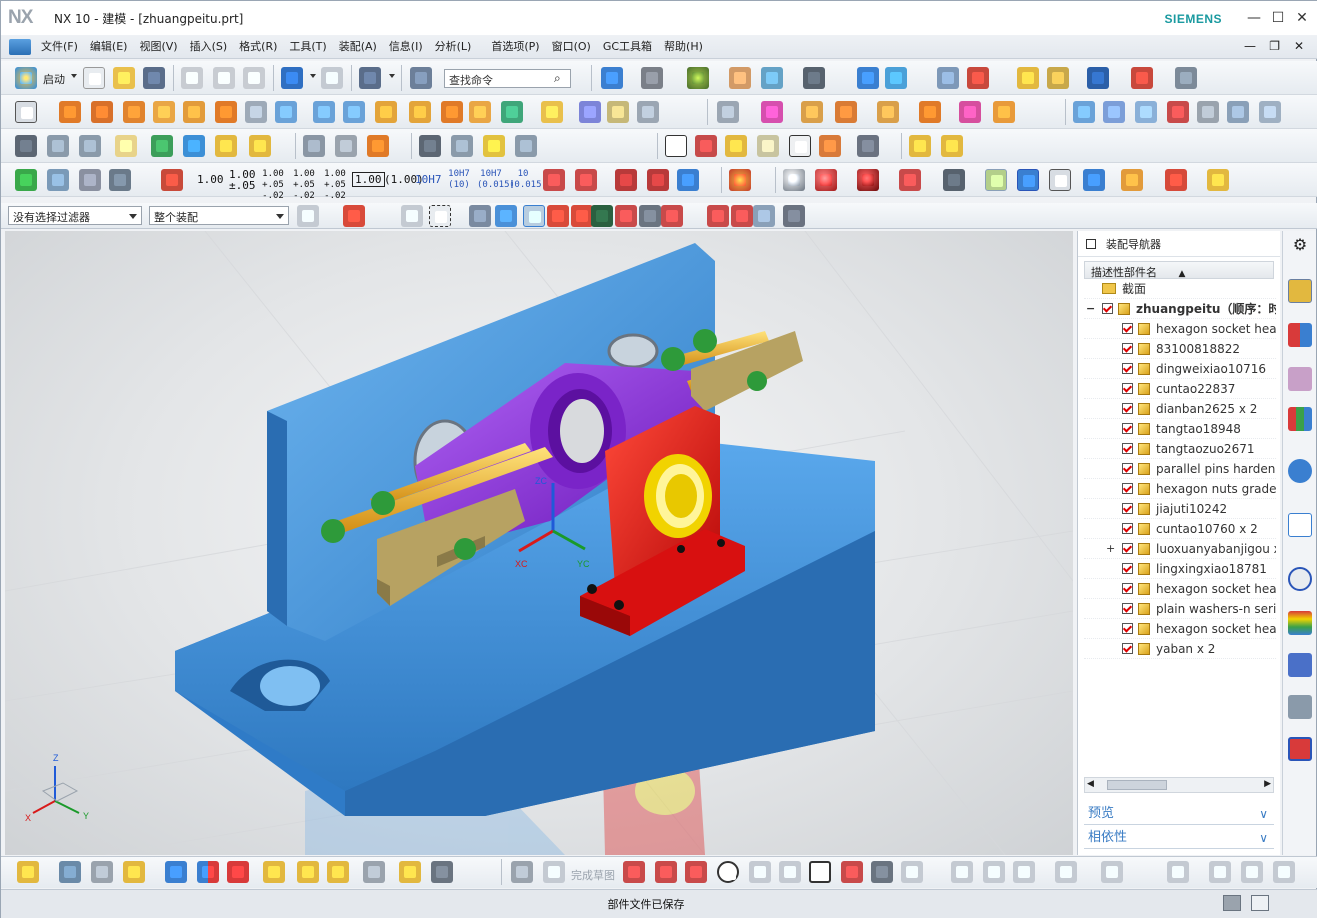 This screenshot has width=1317, height=918. I want to click on fit-tolerance-icon, so click(868, 146).